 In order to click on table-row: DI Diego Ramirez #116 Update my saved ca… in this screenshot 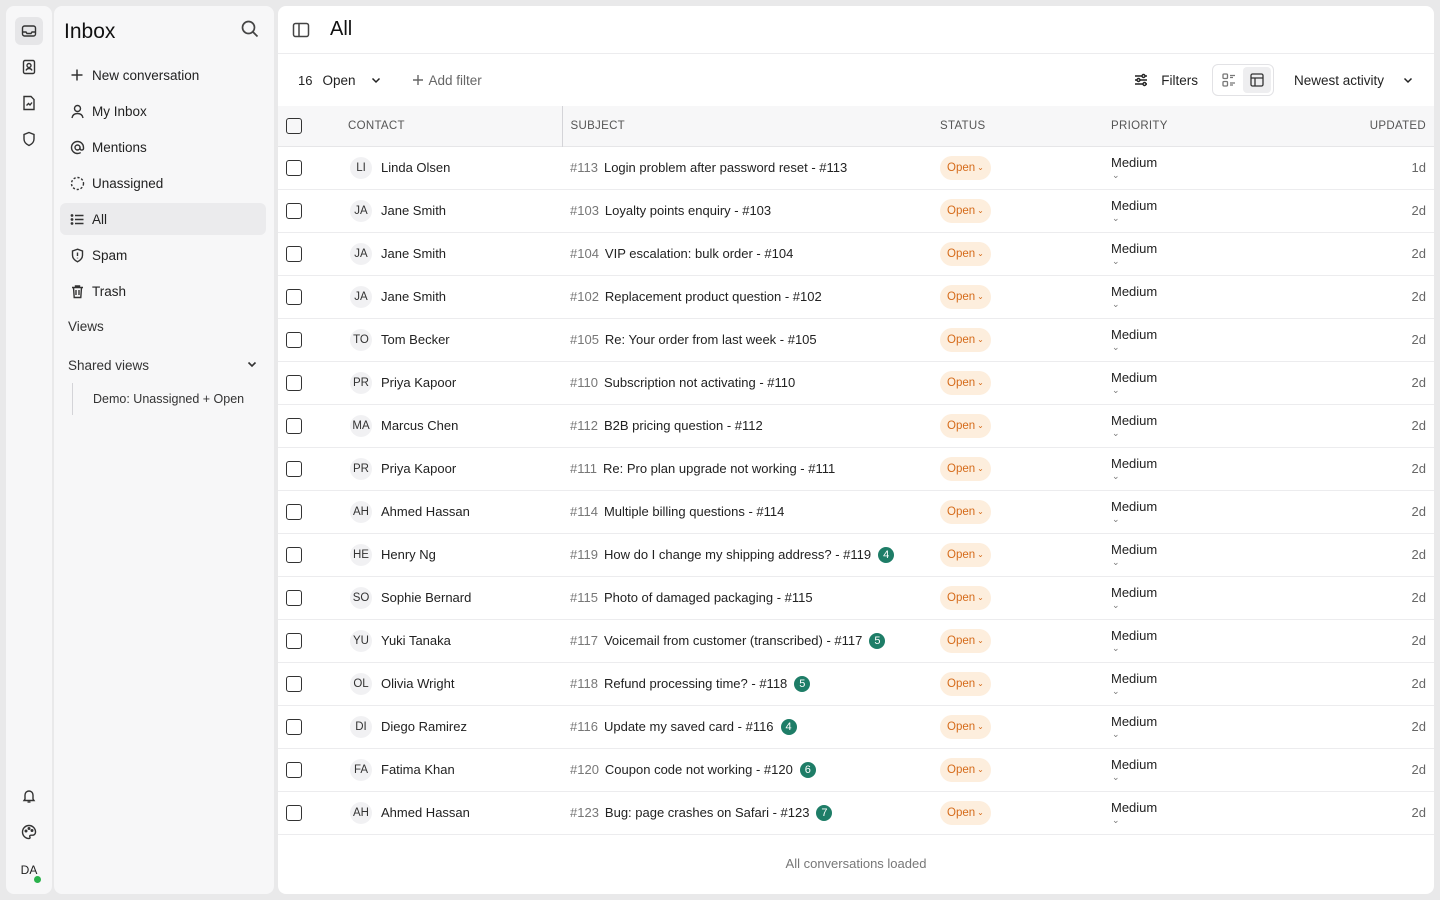, I will do `click(856, 726)`.